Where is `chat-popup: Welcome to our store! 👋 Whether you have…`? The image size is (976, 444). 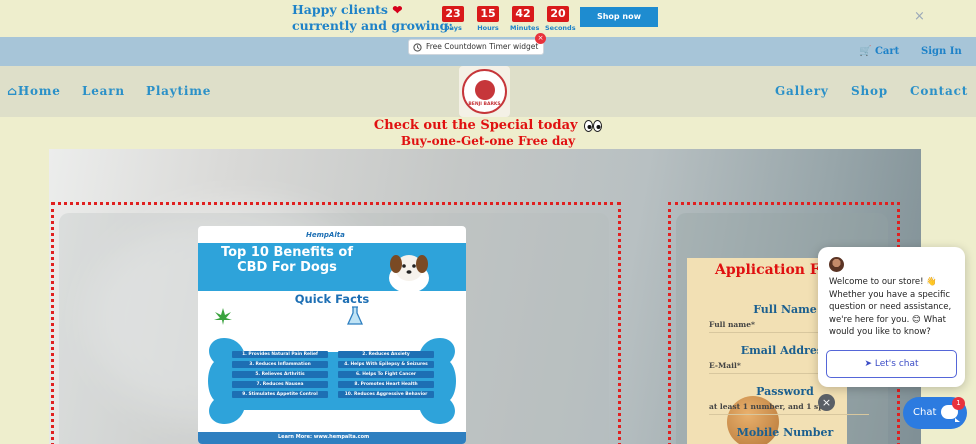 chat-popup: Welcome to our store! 👋 Whether you have… is located at coordinates (891, 317).